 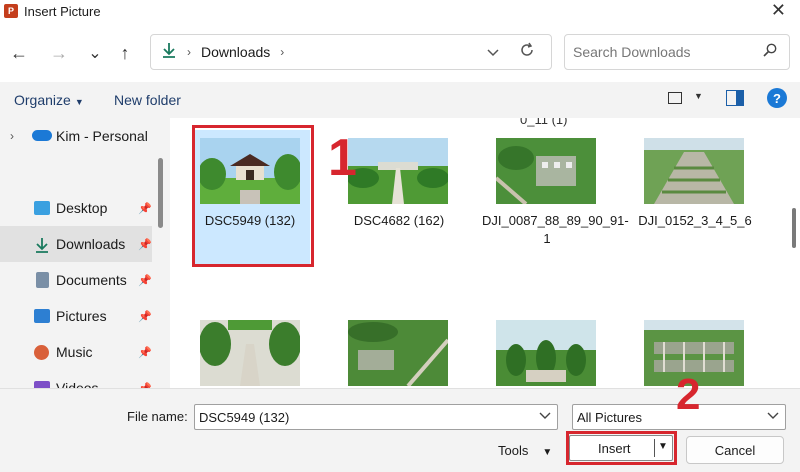 I want to click on sidebar-item-documents: Documents 📌, so click(x=76, y=280).